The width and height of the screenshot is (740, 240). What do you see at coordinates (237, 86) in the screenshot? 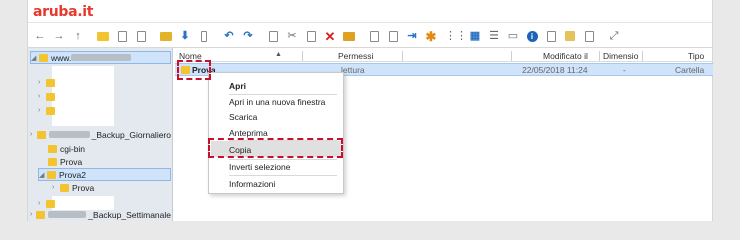
I see `menu-item-open: Apri` at bounding box center [237, 86].